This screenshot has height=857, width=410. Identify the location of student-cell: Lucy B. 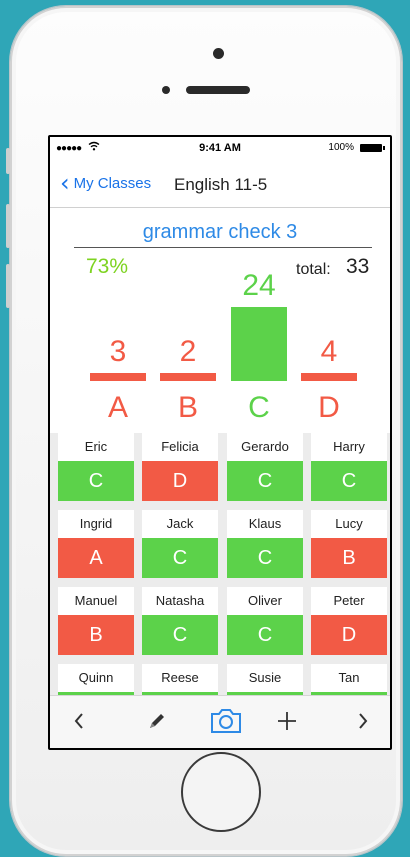
(349, 548).